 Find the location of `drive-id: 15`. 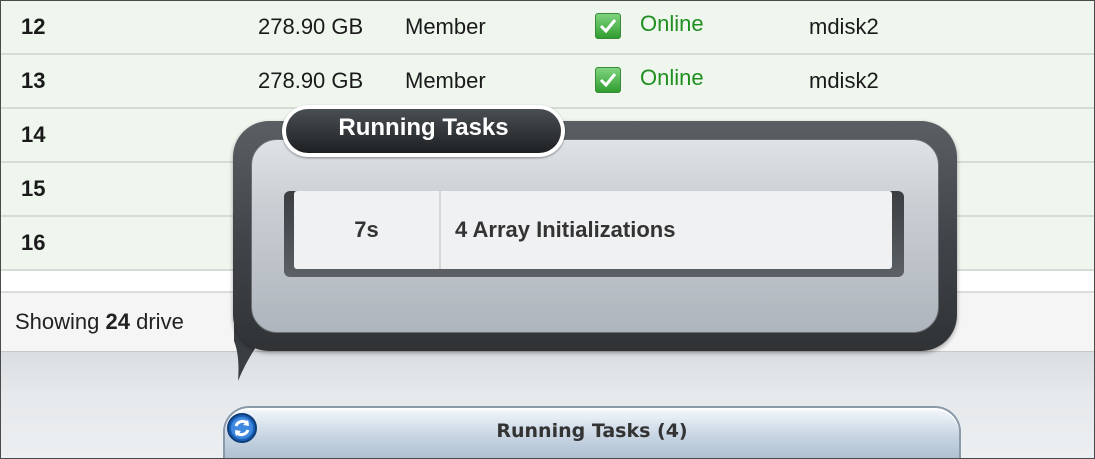

drive-id: 15 is located at coordinates (33, 188).